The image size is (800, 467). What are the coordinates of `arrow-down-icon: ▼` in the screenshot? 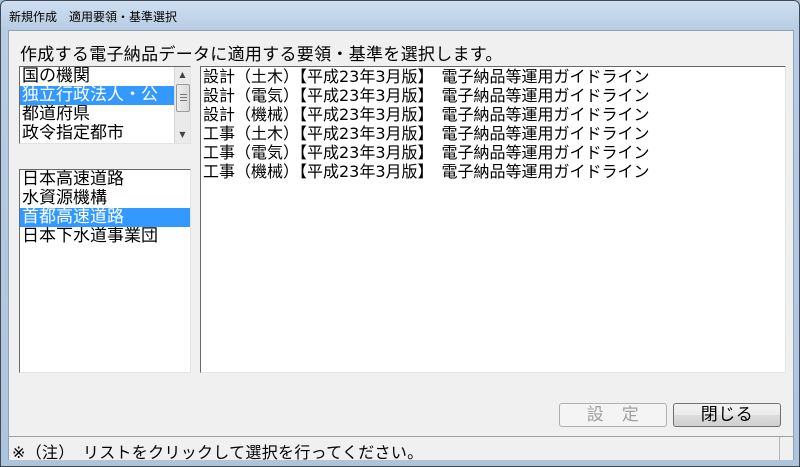 It's located at (182, 135).